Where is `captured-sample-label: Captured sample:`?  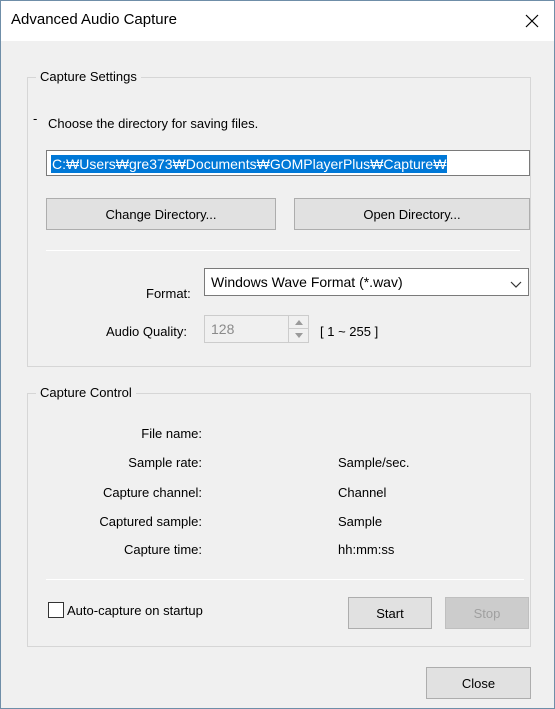
captured-sample-label: Captured sample: is located at coordinates (150, 521).